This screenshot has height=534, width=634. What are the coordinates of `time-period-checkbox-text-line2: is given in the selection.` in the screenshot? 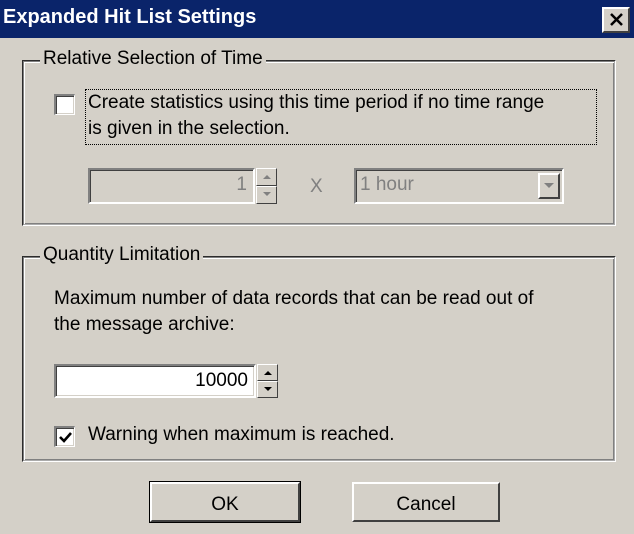 It's located at (189, 128).